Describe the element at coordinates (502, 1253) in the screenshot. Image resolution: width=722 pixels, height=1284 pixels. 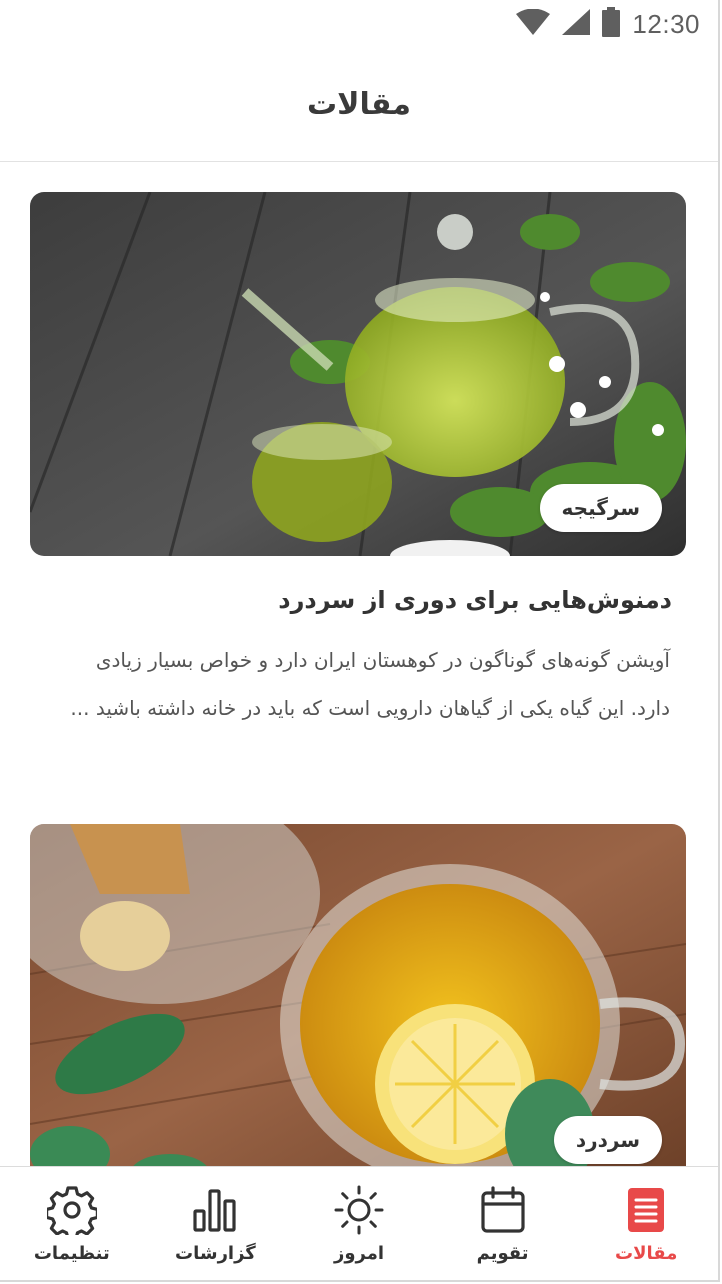
I see `nav-label: تقویم` at that location.